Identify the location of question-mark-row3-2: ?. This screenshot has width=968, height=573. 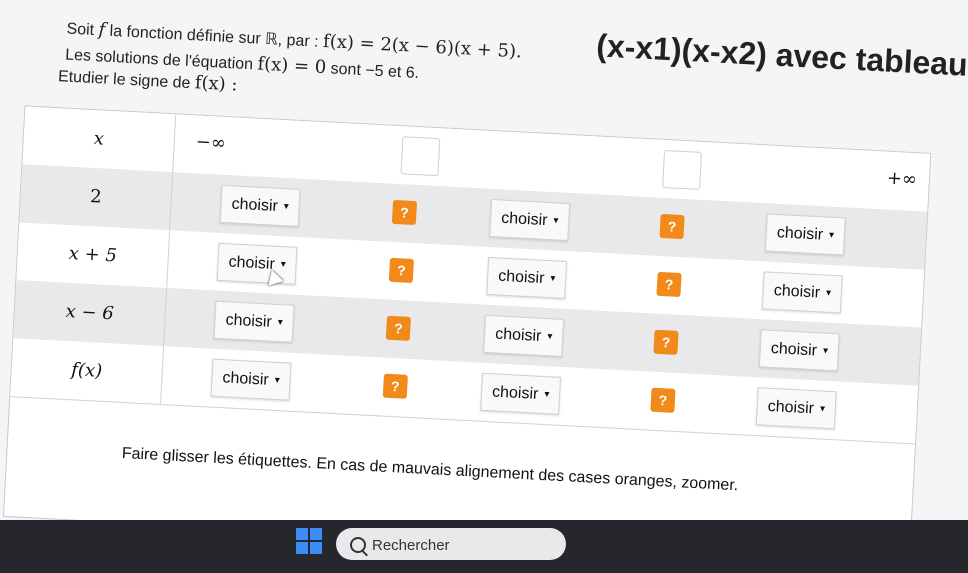
(666, 342).